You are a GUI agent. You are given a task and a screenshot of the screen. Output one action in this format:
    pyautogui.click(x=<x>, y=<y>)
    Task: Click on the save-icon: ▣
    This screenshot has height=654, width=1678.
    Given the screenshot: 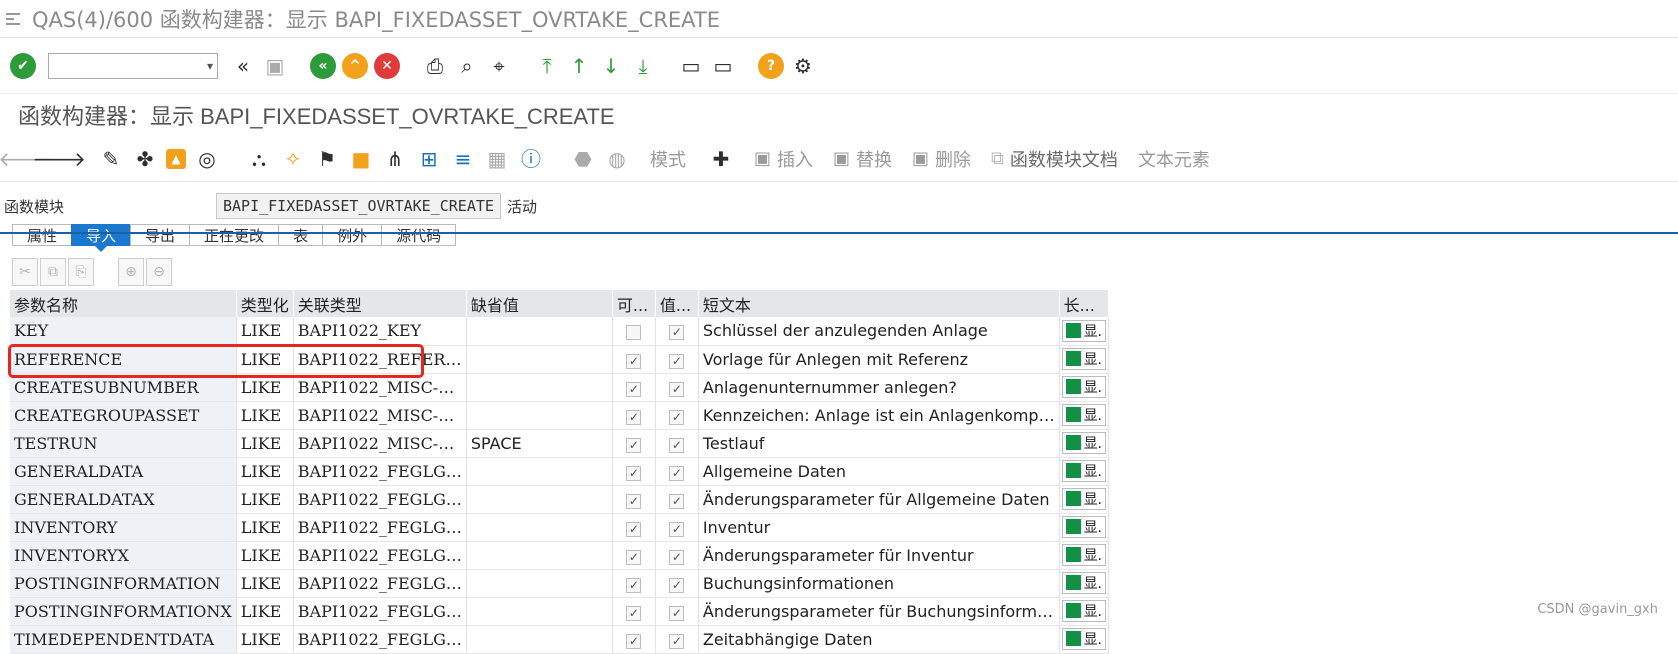 What is the action you would take?
    pyautogui.click(x=275, y=66)
    